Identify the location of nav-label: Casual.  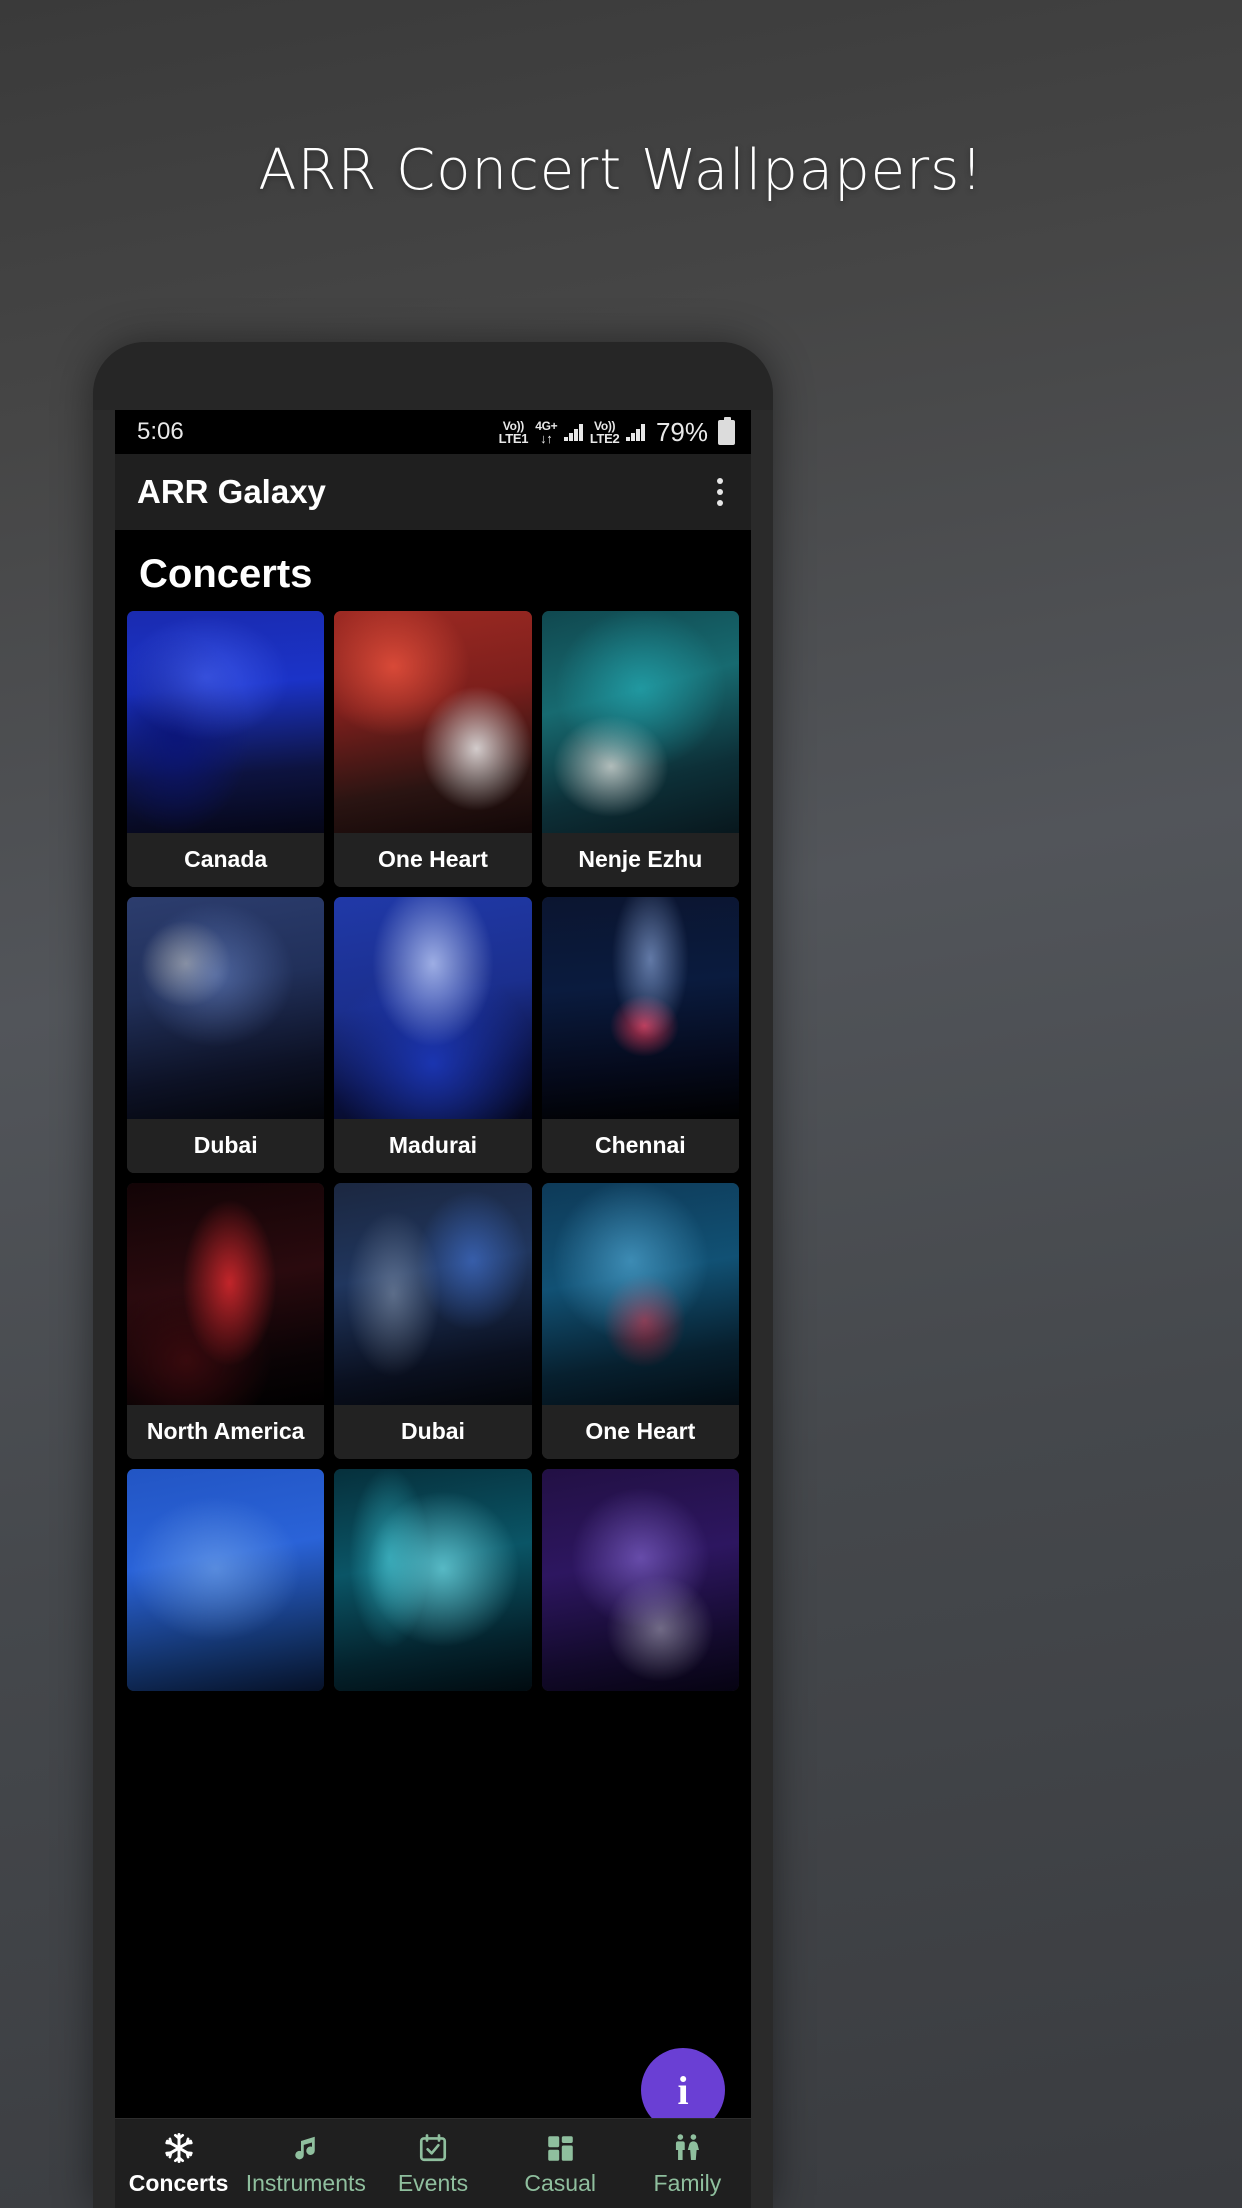
(560, 2183).